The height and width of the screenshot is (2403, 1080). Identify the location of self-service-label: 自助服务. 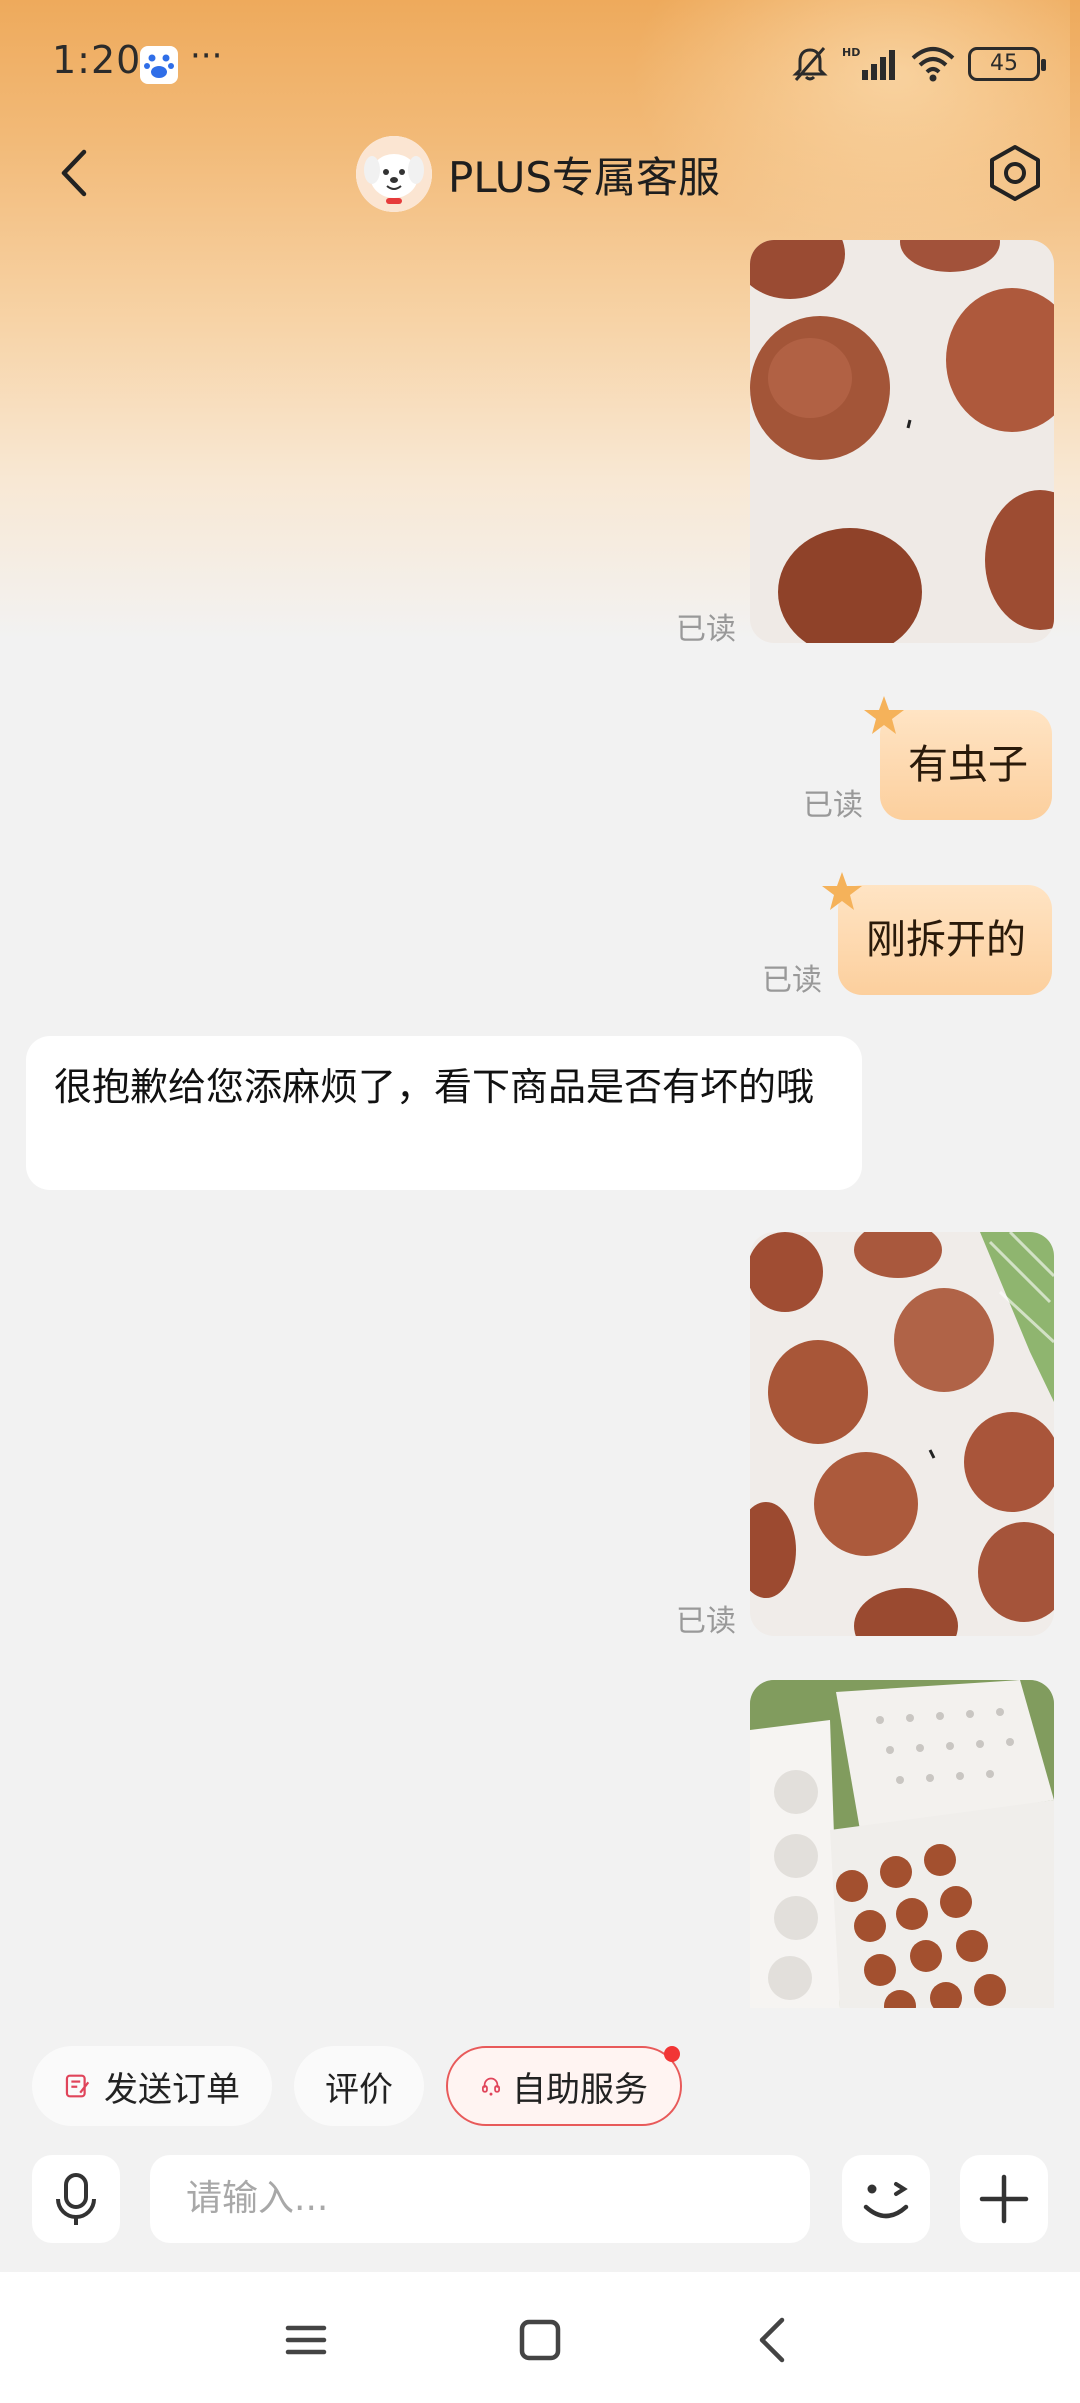
(580, 2089).